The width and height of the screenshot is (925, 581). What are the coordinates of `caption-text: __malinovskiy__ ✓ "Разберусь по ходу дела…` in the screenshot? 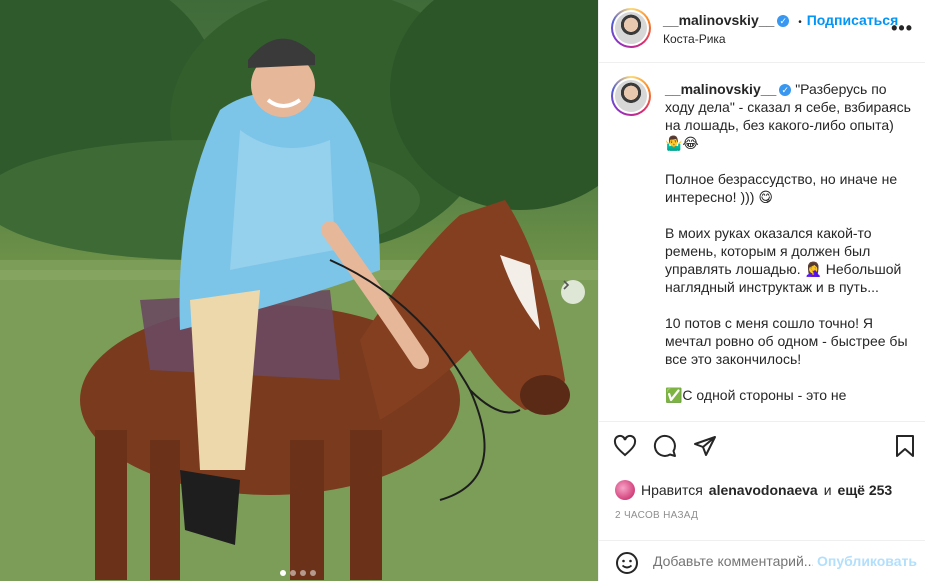 It's located at (789, 242).